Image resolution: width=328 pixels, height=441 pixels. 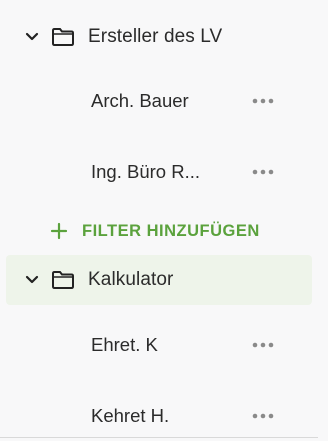 I want to click on add-filter-label: FILTER HINZUFÜGEN, so click(x=171, y=230).